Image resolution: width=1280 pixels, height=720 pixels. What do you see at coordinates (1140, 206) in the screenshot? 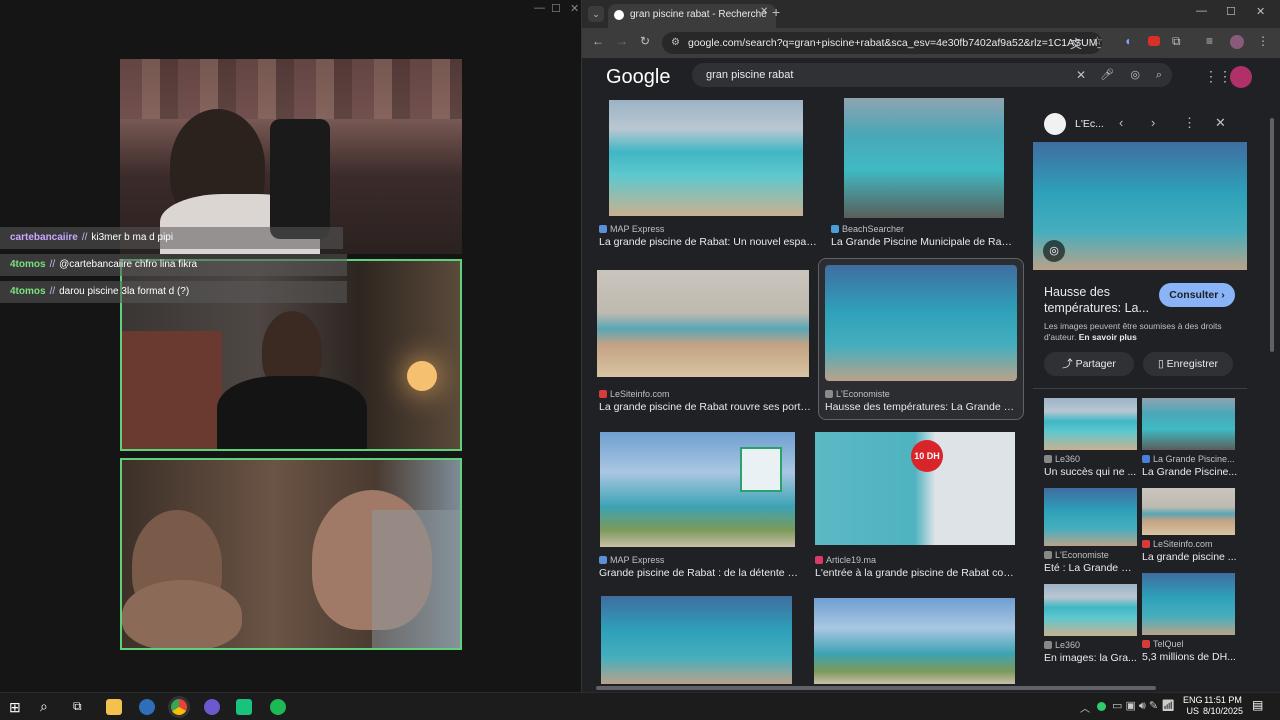
I see `preview-image: ◎` at bounding box center [1140, 206].